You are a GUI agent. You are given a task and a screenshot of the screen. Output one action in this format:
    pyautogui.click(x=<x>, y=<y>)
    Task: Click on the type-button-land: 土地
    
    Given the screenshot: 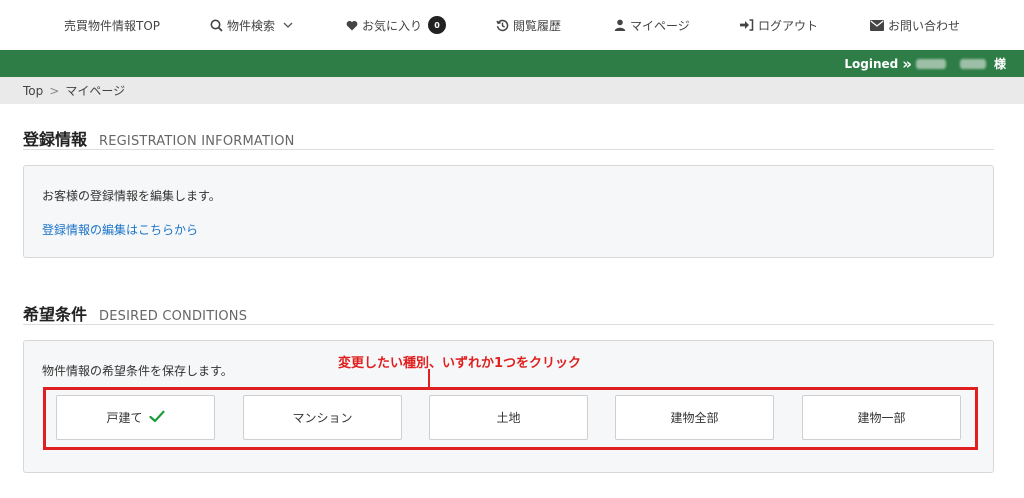 What is the action you would take?
    pyautogui.click(x=508, y=417)
    